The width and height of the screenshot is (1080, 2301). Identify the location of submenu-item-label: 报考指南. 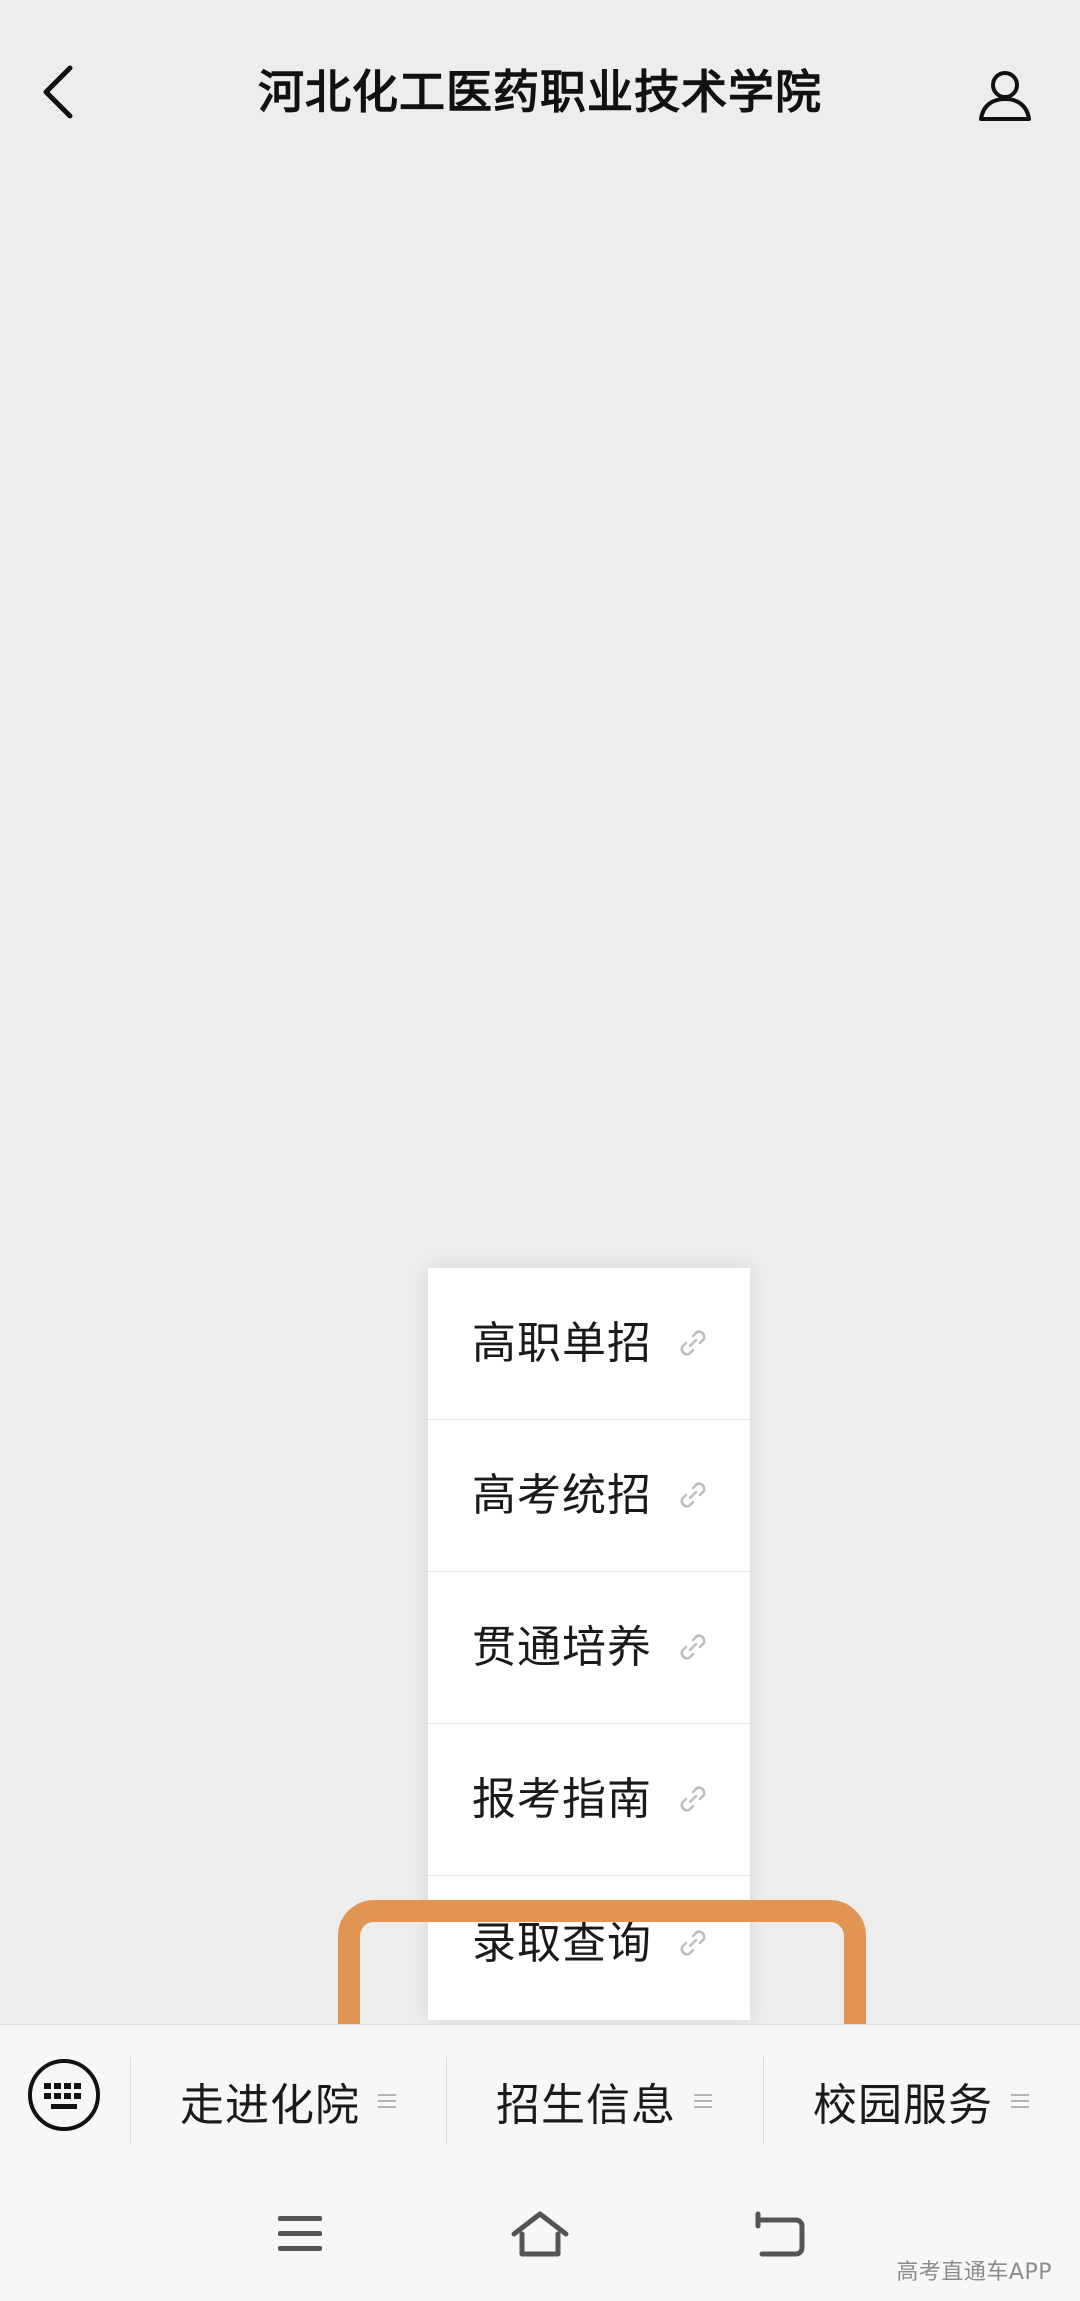
(562, 1799).